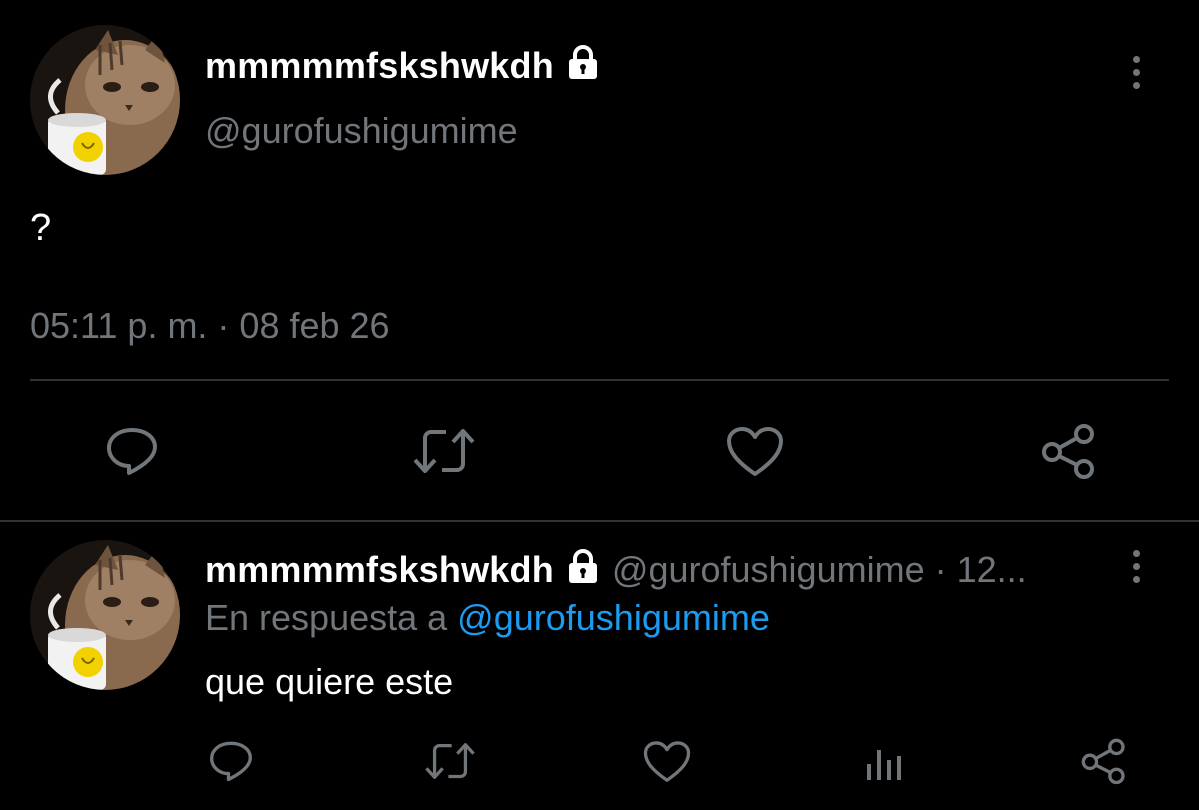 The width and height of the screenshot is (1199, 810). Describe the element at coordinates (41, 228) in the screenshot. I see `tweet-text: ?` at that location.